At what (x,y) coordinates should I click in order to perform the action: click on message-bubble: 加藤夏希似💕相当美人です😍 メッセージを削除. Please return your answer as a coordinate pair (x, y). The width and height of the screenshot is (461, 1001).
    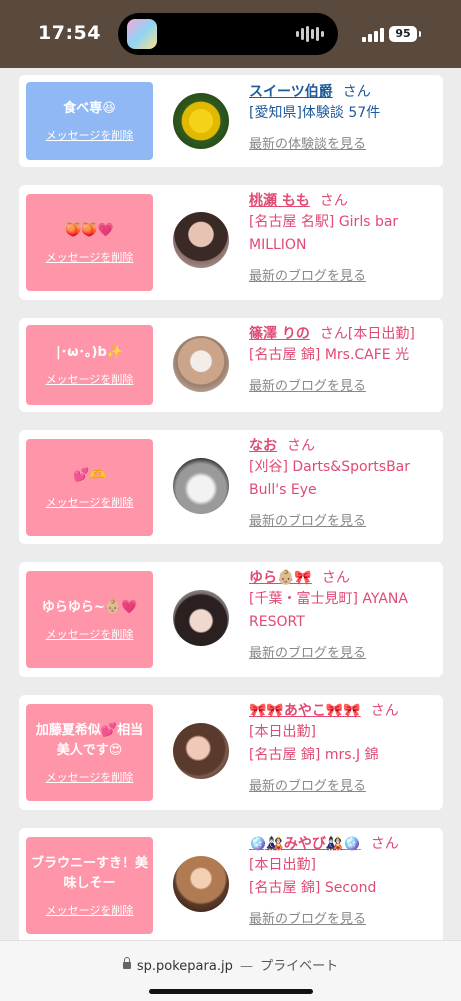
    Looking at the image, I should click on (89, 752).